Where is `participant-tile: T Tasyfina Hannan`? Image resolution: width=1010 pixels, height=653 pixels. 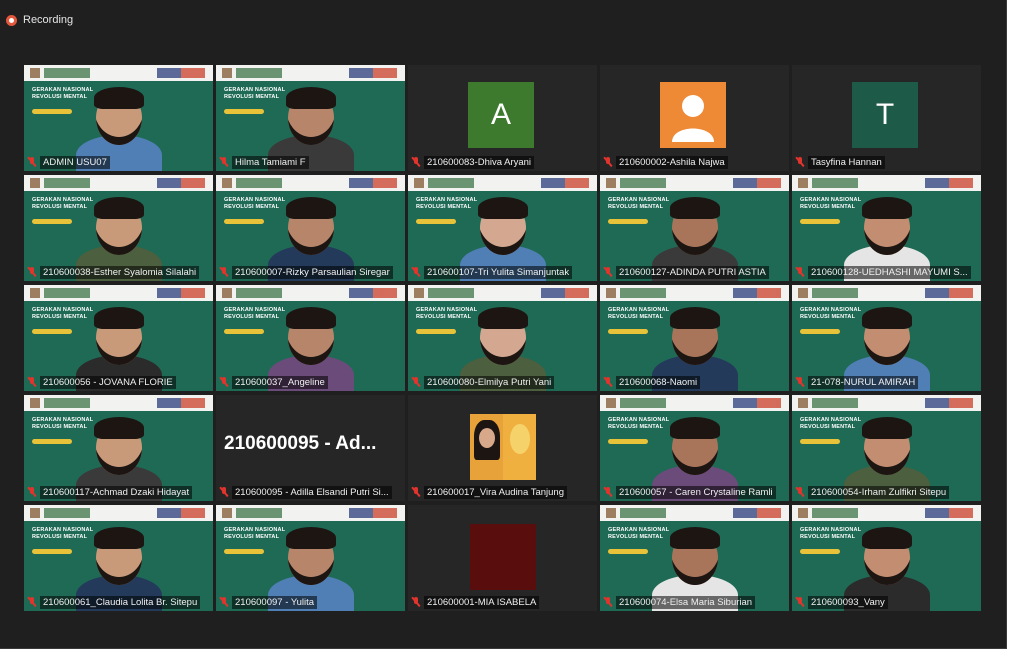
participant-tile: T Tasyfina Hannan is located at coordinates (886, 118).